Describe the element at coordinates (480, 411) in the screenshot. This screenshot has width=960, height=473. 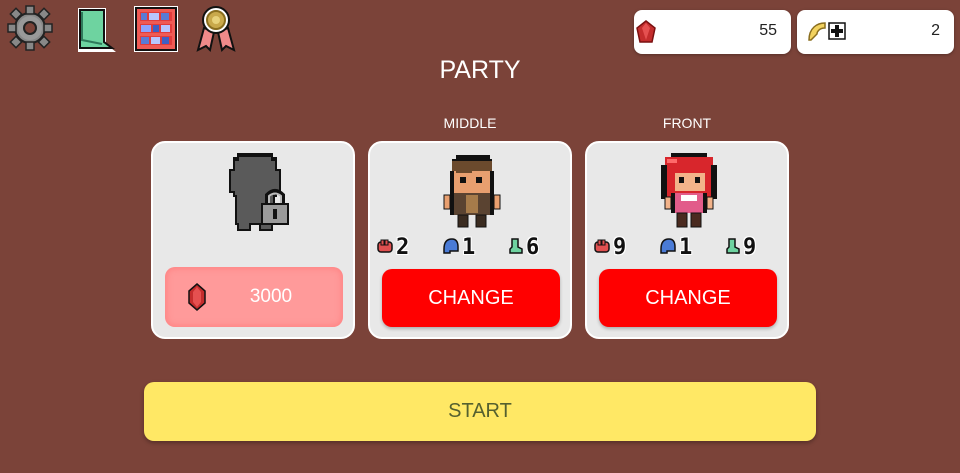
I see `start-button: START` at that location.